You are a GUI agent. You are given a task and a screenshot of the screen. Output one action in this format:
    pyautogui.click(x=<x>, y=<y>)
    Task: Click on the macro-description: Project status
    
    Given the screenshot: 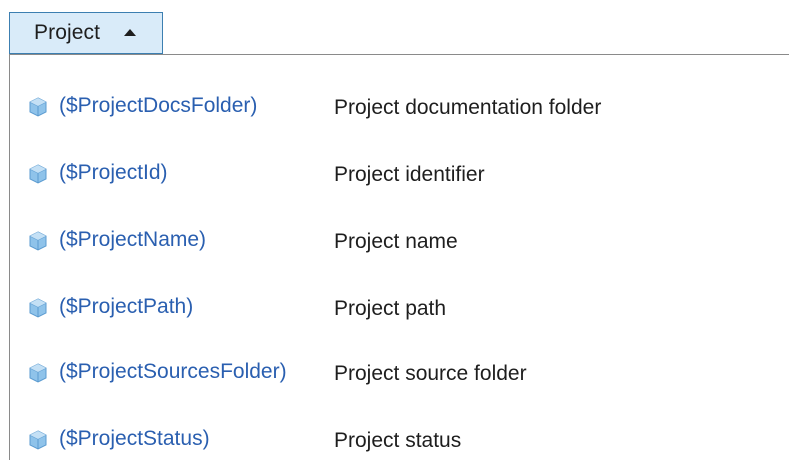 What is the action you would take?
    pyautogui.click(x=398, y=440)
    